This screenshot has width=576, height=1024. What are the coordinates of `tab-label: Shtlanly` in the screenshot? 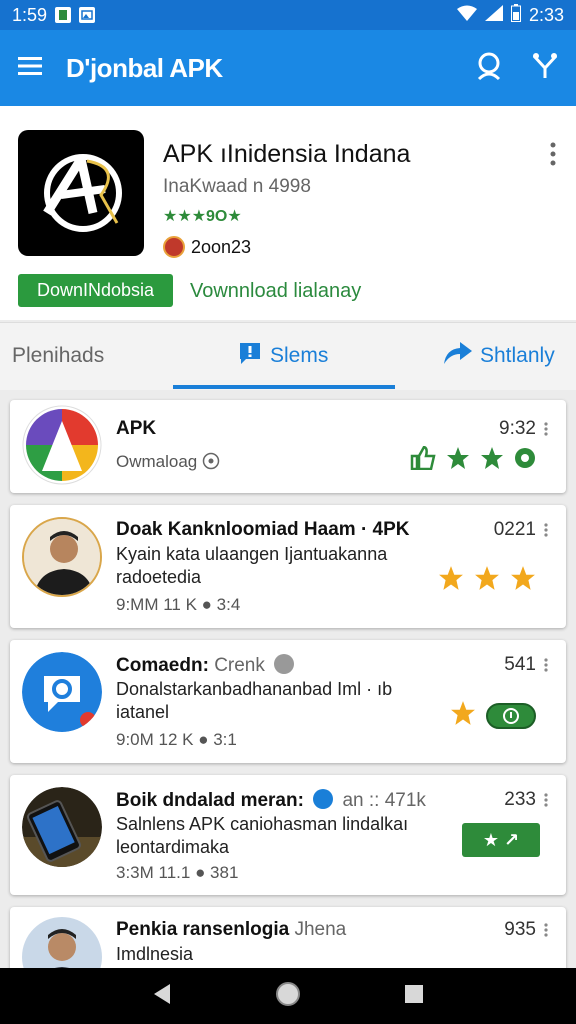 It's located at (517, 355).